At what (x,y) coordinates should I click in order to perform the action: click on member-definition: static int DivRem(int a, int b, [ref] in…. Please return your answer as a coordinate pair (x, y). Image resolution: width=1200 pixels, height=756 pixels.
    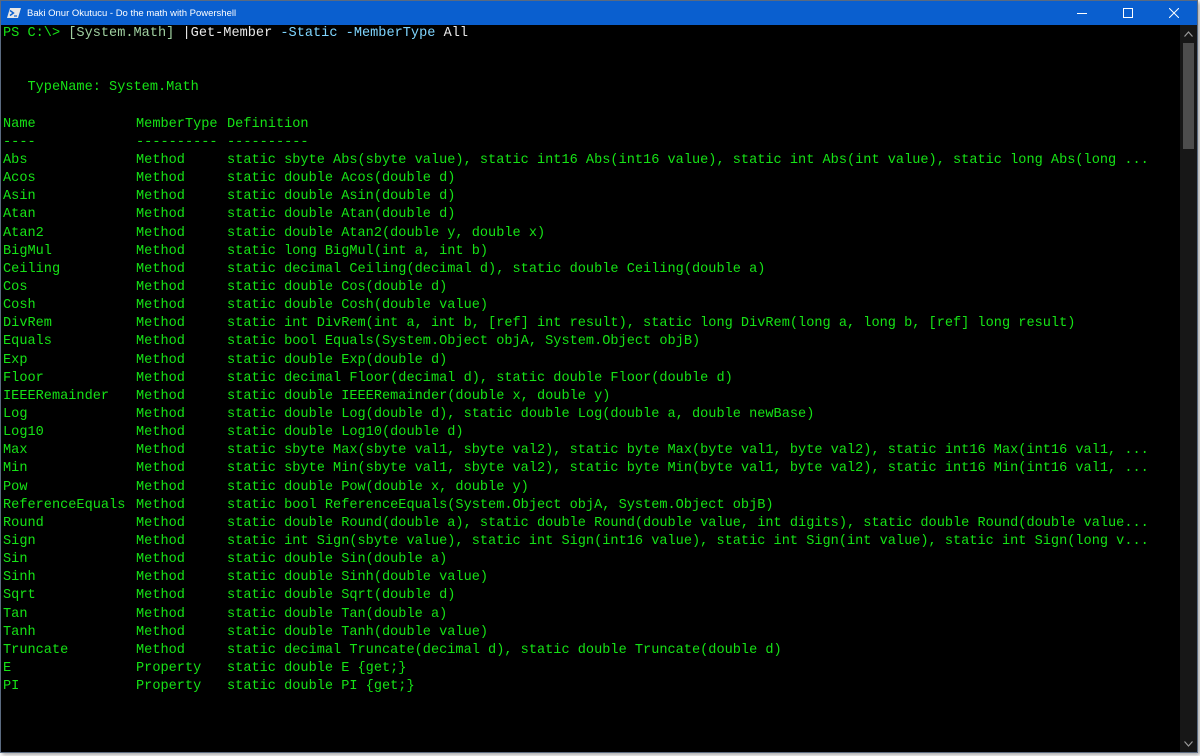
    Looking at the image, I should click on (651, 324).